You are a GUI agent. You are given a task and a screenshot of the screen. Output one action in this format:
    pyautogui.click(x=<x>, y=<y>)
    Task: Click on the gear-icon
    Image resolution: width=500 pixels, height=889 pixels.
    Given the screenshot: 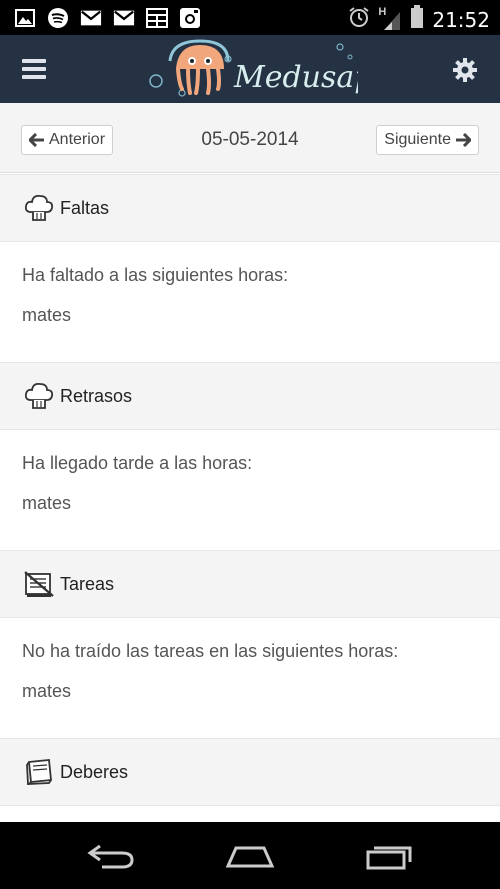 What is the action you would take?
    pyautogui.click(x=465, y=70)
    